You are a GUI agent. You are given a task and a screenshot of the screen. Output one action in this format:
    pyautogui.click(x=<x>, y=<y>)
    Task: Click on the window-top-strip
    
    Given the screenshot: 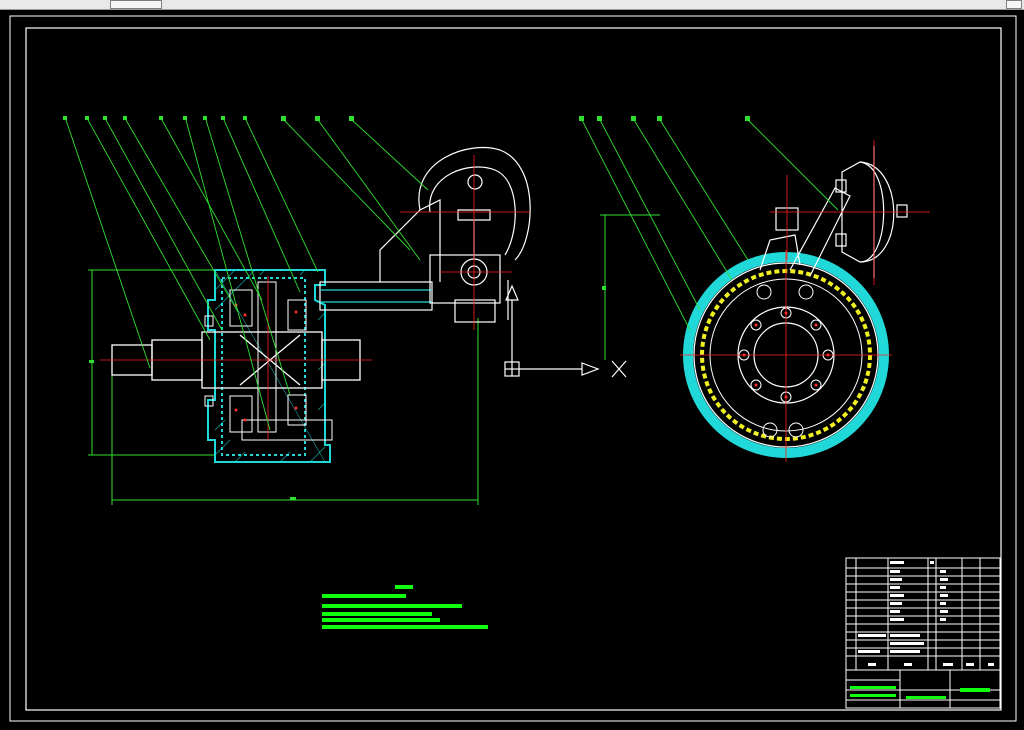 What is the action you would take?
    pyautogui.click(x=512, y=5)
    